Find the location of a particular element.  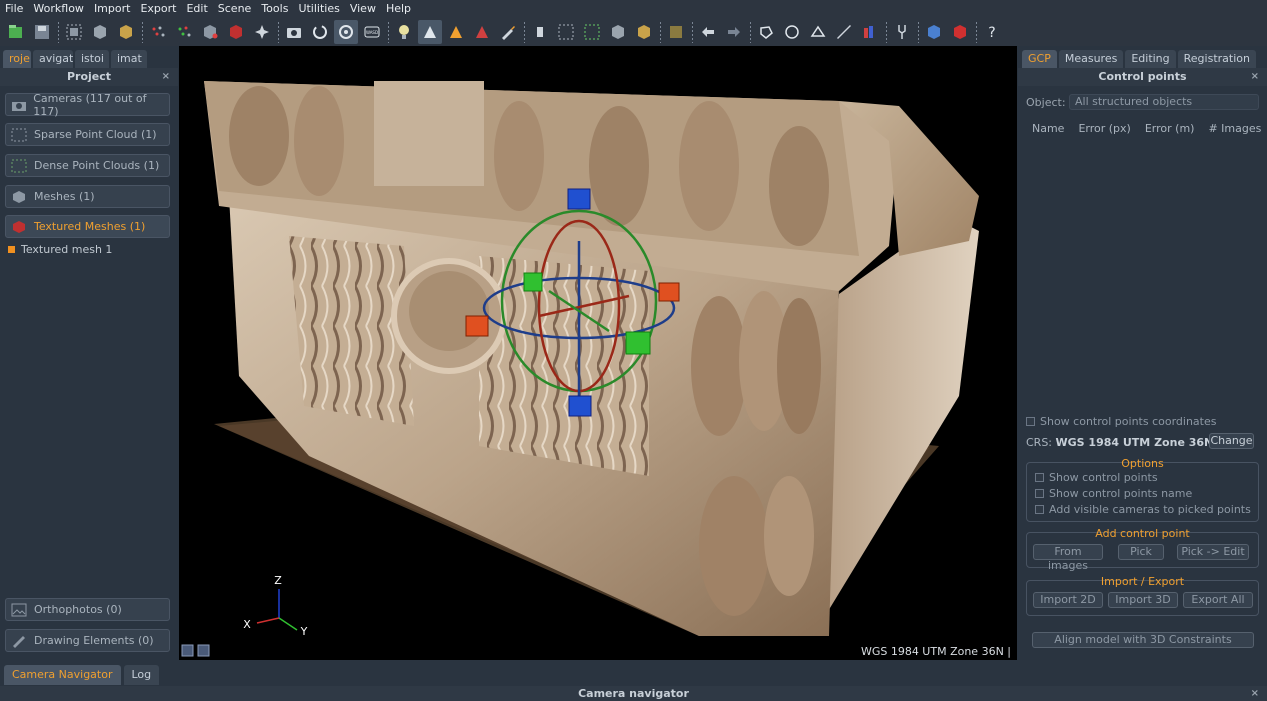

sparse-cloud-button: Sparse Point Cloud (1) is located at coordinates (87, 134).